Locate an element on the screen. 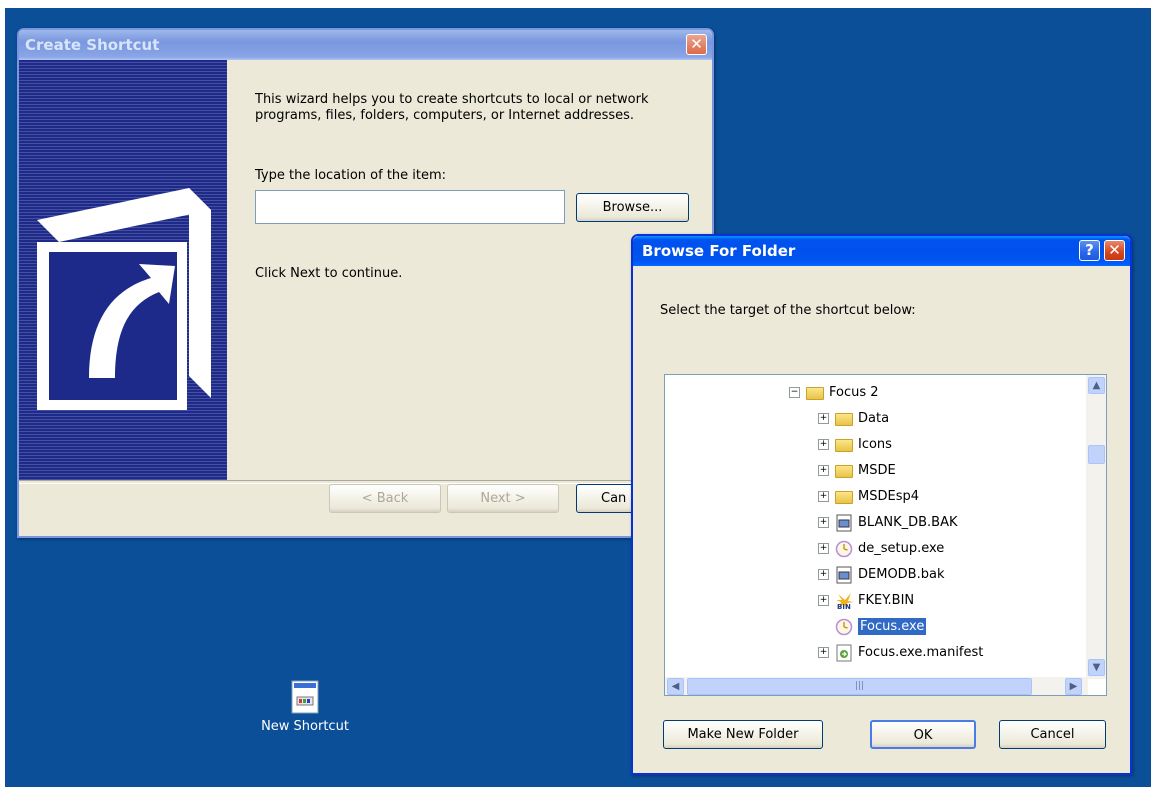 This screenshot has height=787, width=1151. continue-text: Click Next to continue. is located at coordinates (329, 273).